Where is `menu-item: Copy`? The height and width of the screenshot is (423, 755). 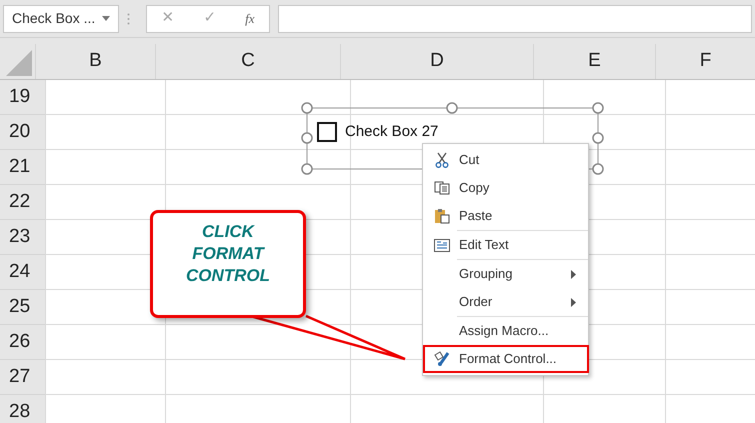
menu-item: Copy is located at coordinates (505, 188).